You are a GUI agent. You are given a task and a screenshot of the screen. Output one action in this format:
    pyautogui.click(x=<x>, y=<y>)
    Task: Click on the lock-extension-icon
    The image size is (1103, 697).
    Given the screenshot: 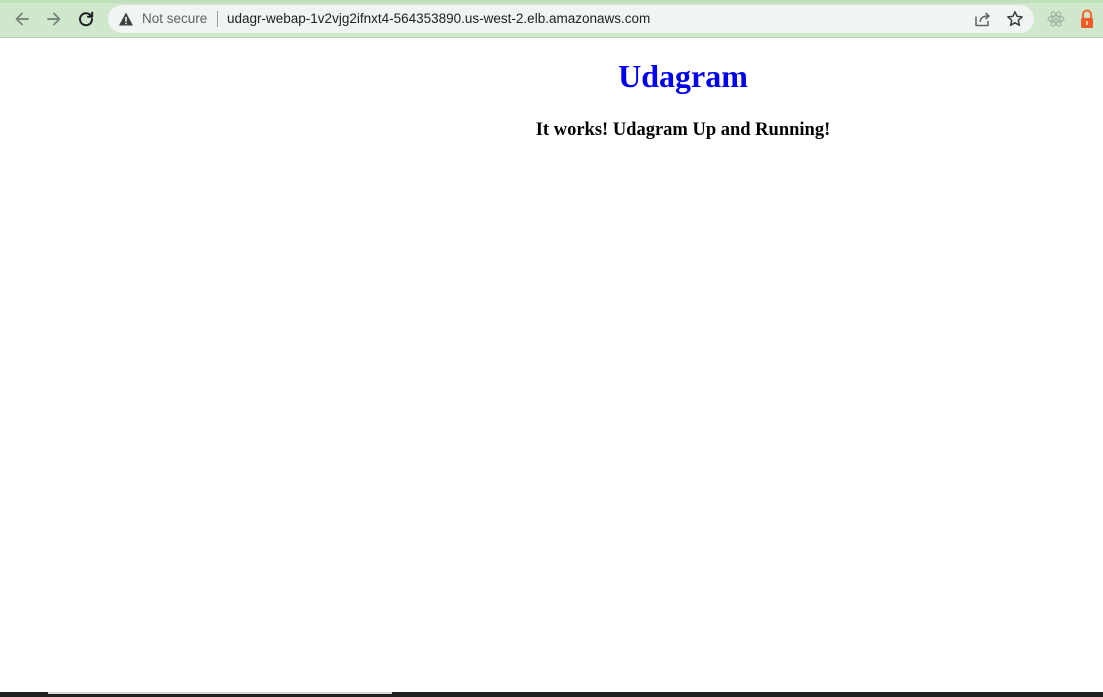 What is the action you would take?
    pyautogui.click(x=1087, y=19)
    